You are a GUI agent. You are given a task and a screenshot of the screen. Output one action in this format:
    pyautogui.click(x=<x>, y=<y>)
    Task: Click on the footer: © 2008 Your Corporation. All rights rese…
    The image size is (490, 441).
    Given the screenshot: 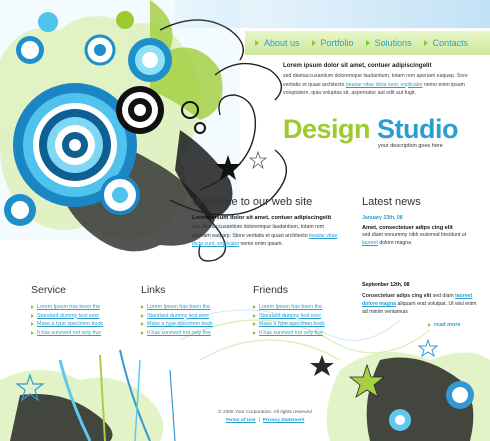 What is the action you would take?
    pyautogui.click(x=265, y=417)
    